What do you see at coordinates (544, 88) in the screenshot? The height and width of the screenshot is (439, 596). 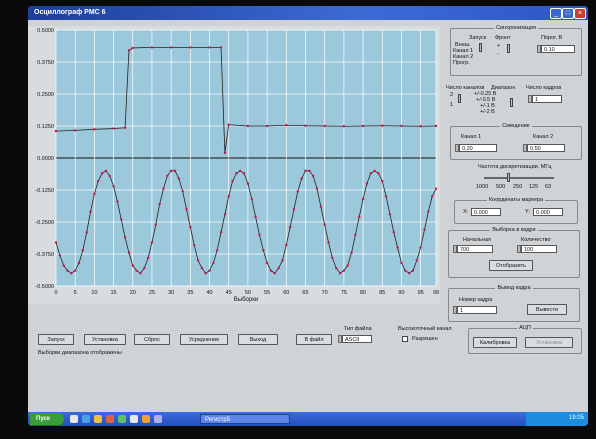 I see `frames-label: Число кадров` at bounding box center [544, 88].